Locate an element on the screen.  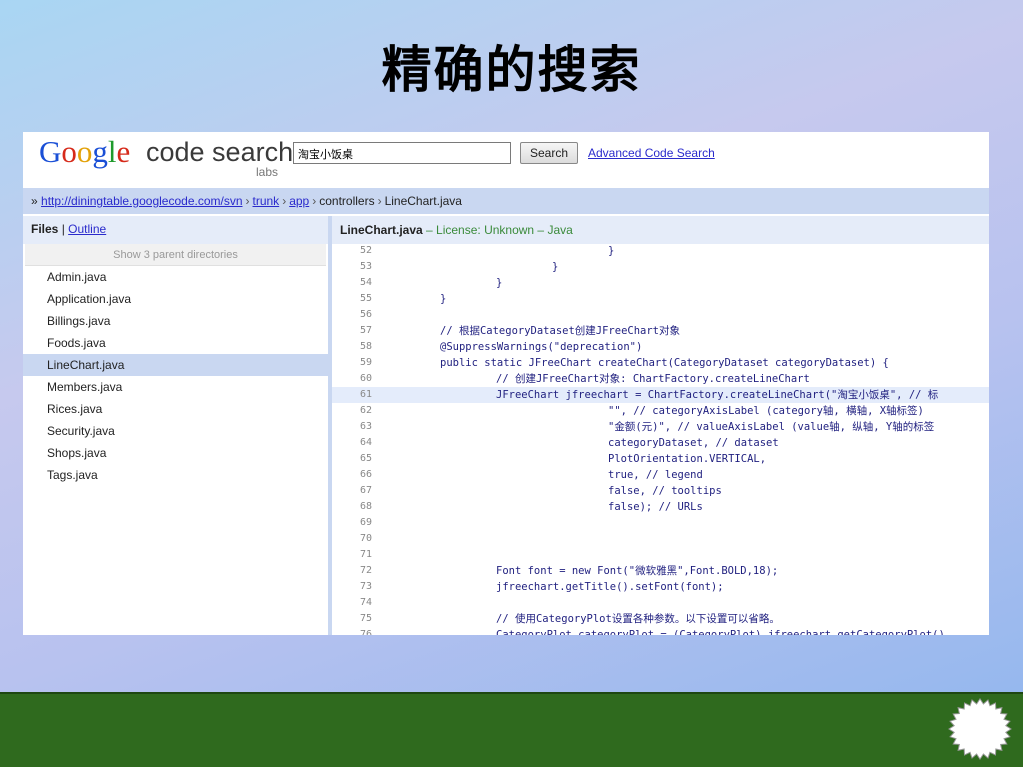
file-item: Security.java is located at coordinates (175, 431).